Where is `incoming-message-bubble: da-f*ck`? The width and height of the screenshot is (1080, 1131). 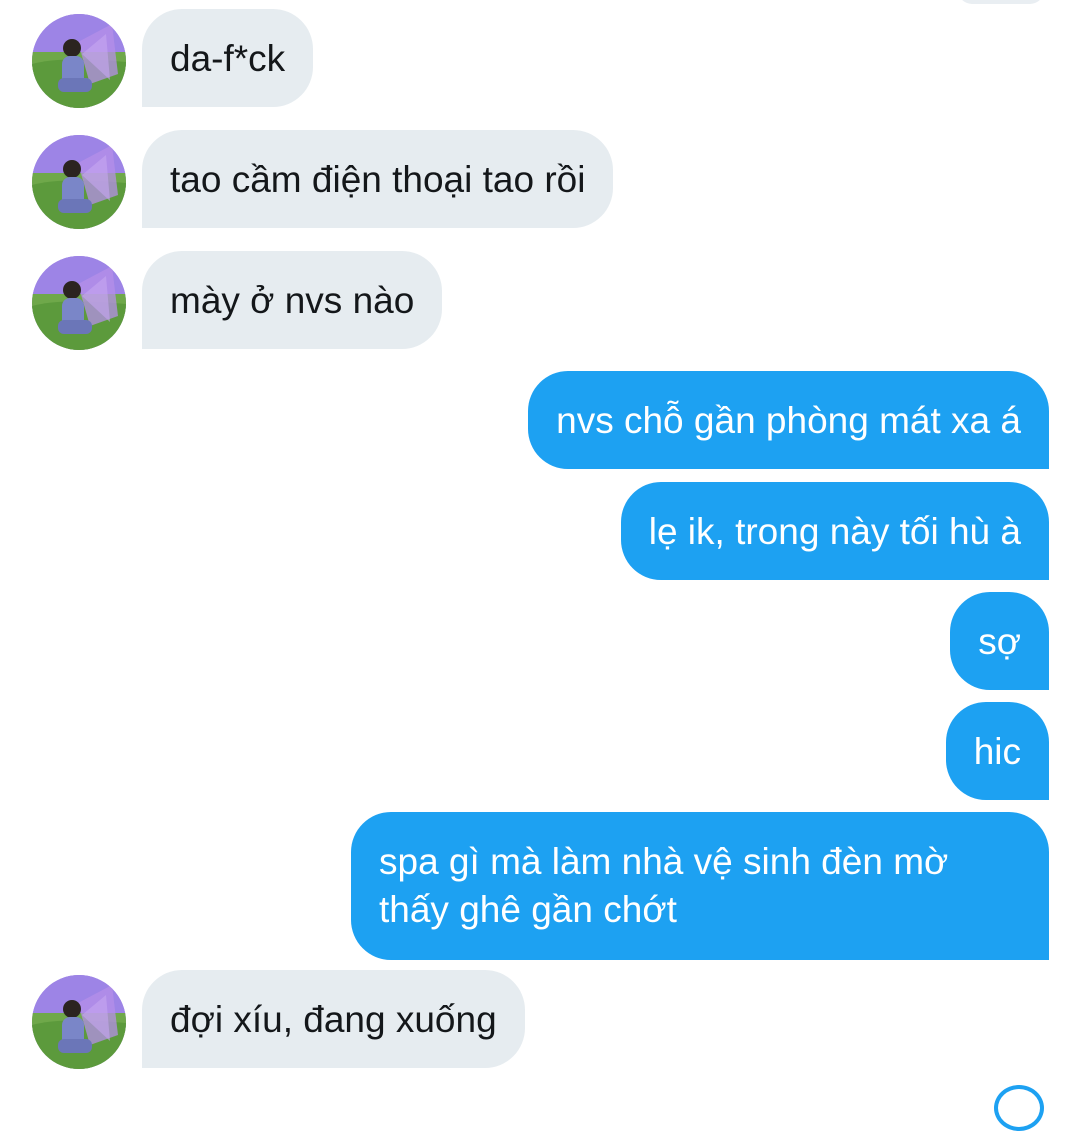
incoming-message-bubble: da-f*ck is located at coordinates (228, 58).